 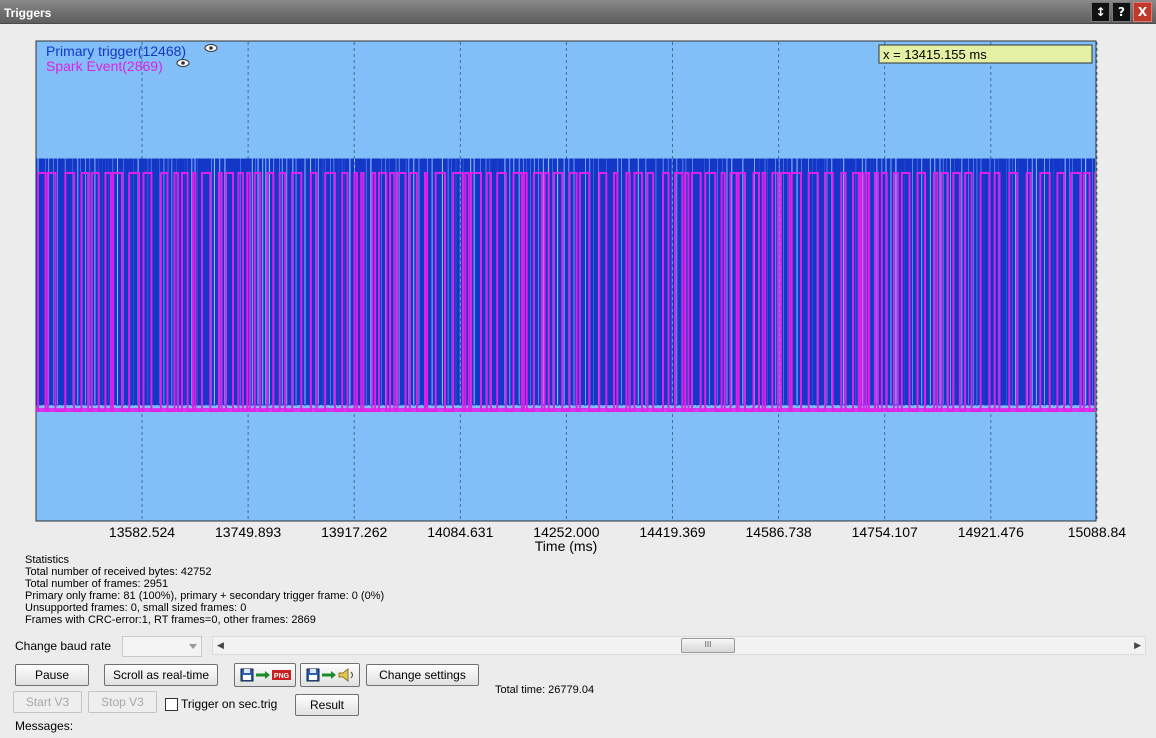 I want to click on cursor-readout: x = 13415.155 ms, so click(x=935, y=54).